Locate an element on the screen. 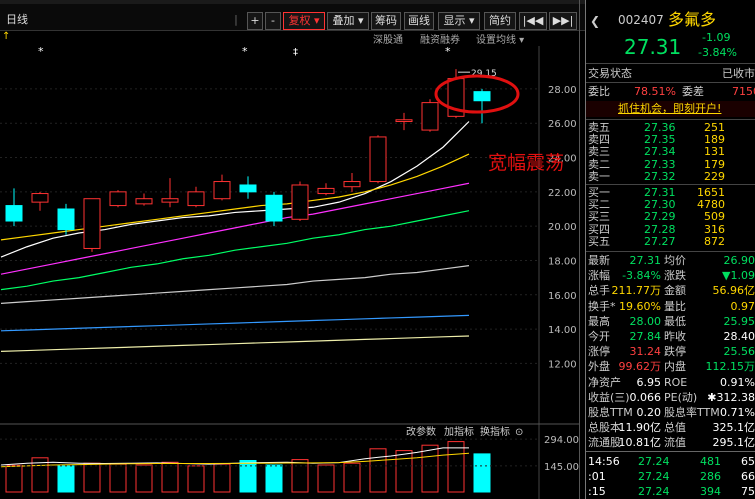 Image resolution: width=755 pixels, height=499 pixels. stat-value: 25.56 is located at coordinates (739, 352).